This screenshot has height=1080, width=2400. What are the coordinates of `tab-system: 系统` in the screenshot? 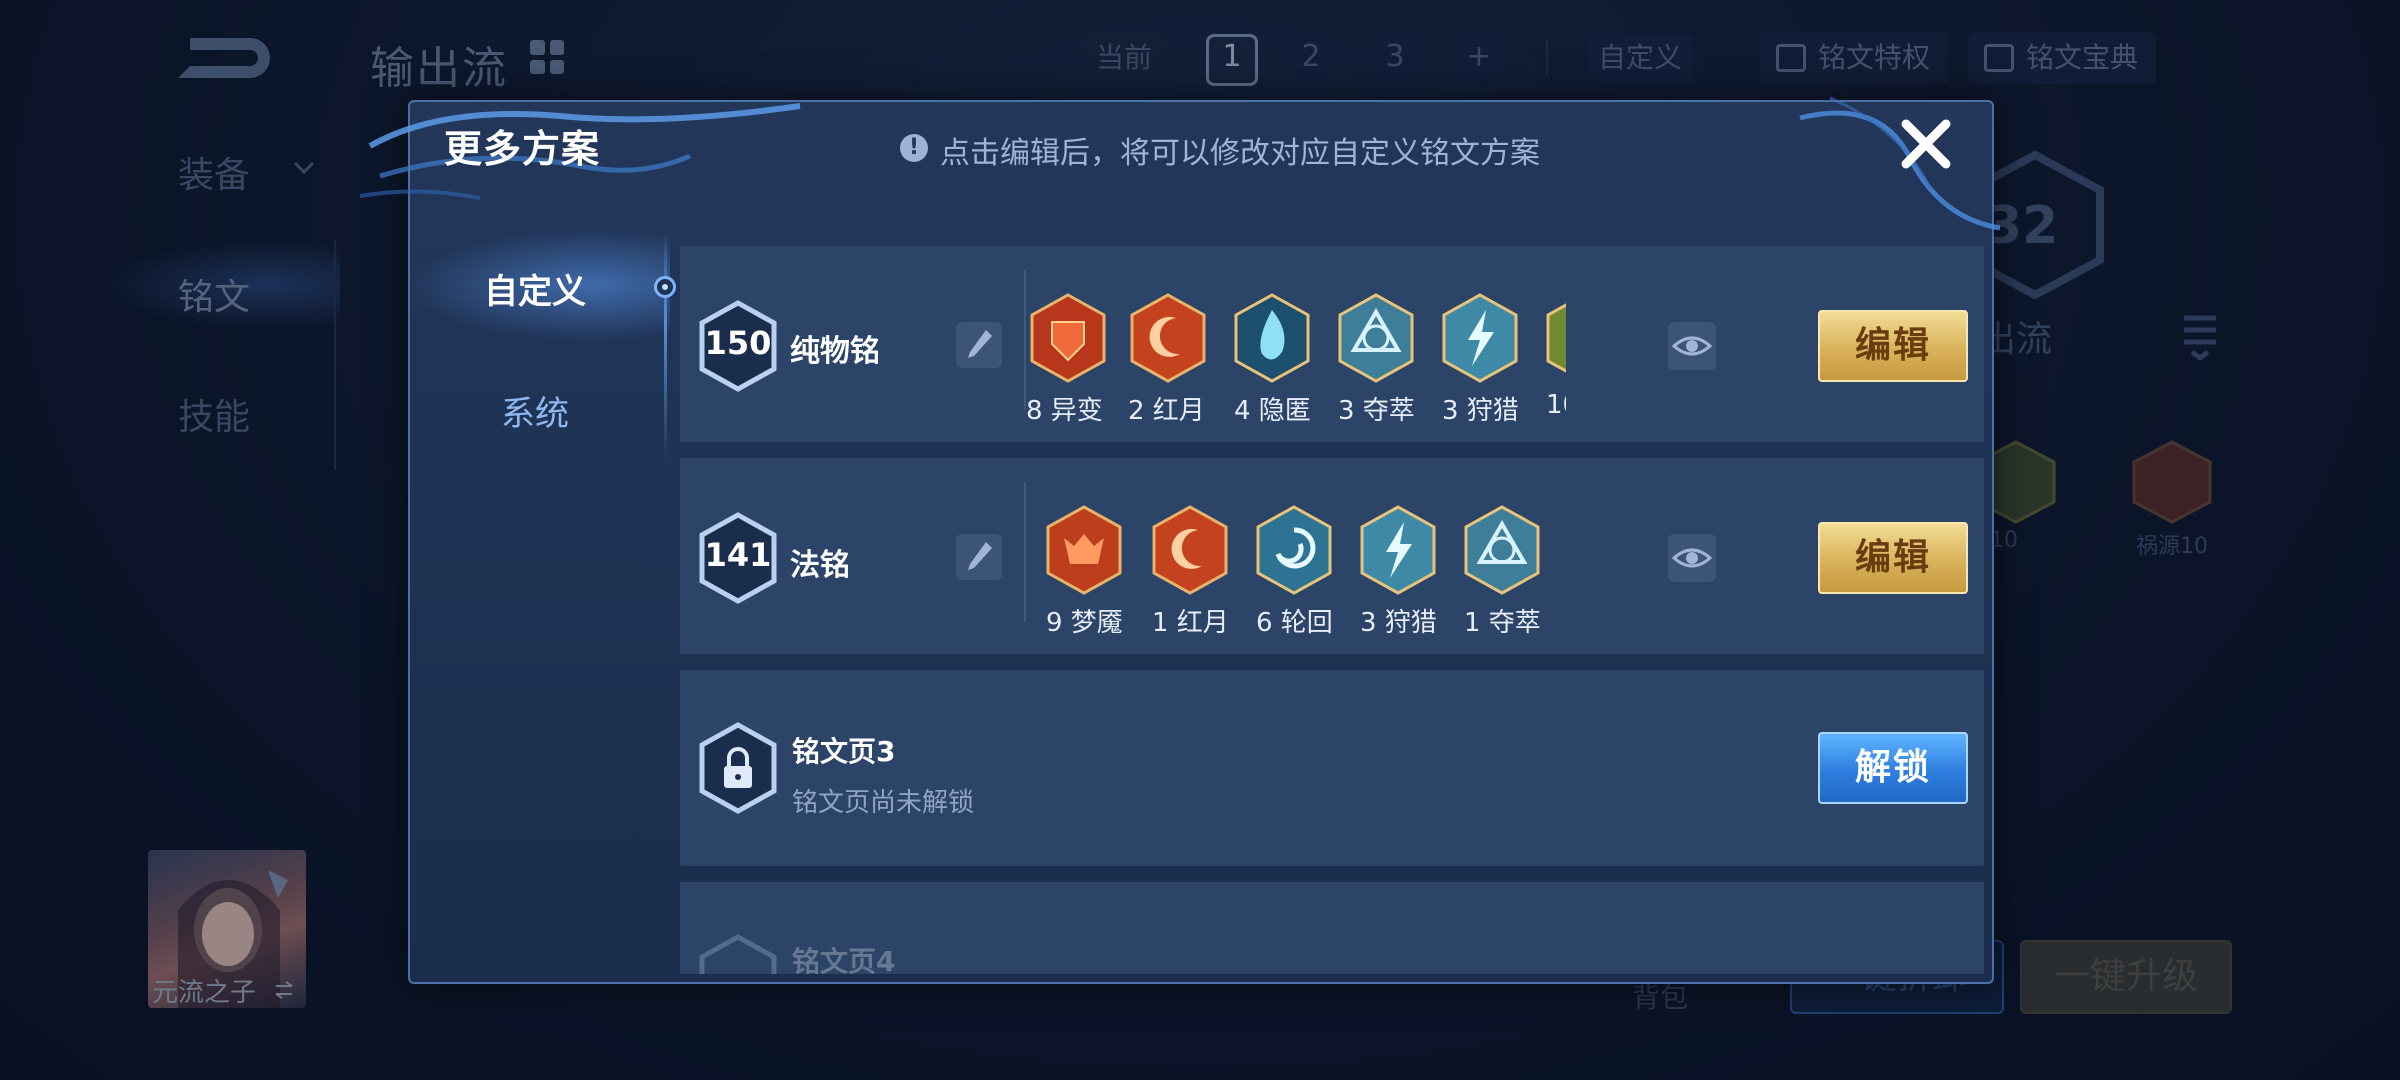 It's located at (535, 410).